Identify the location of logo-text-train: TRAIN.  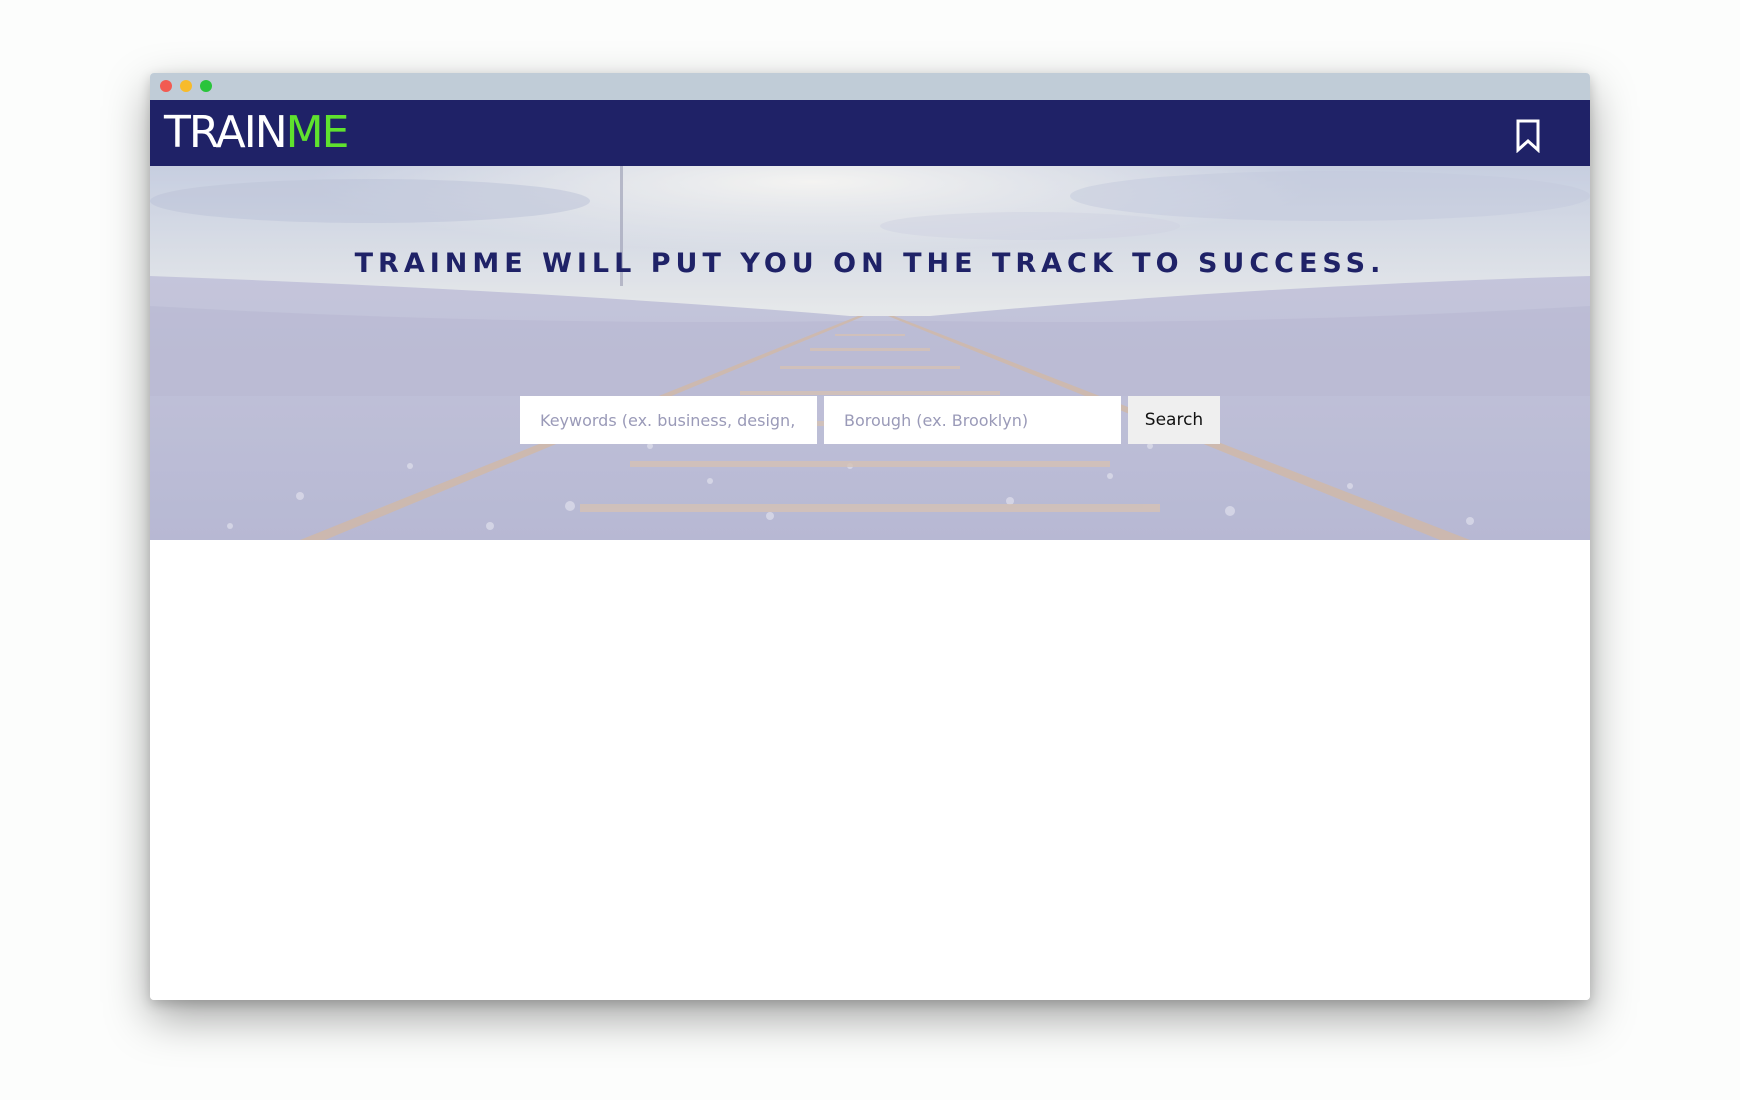
(226, 132).